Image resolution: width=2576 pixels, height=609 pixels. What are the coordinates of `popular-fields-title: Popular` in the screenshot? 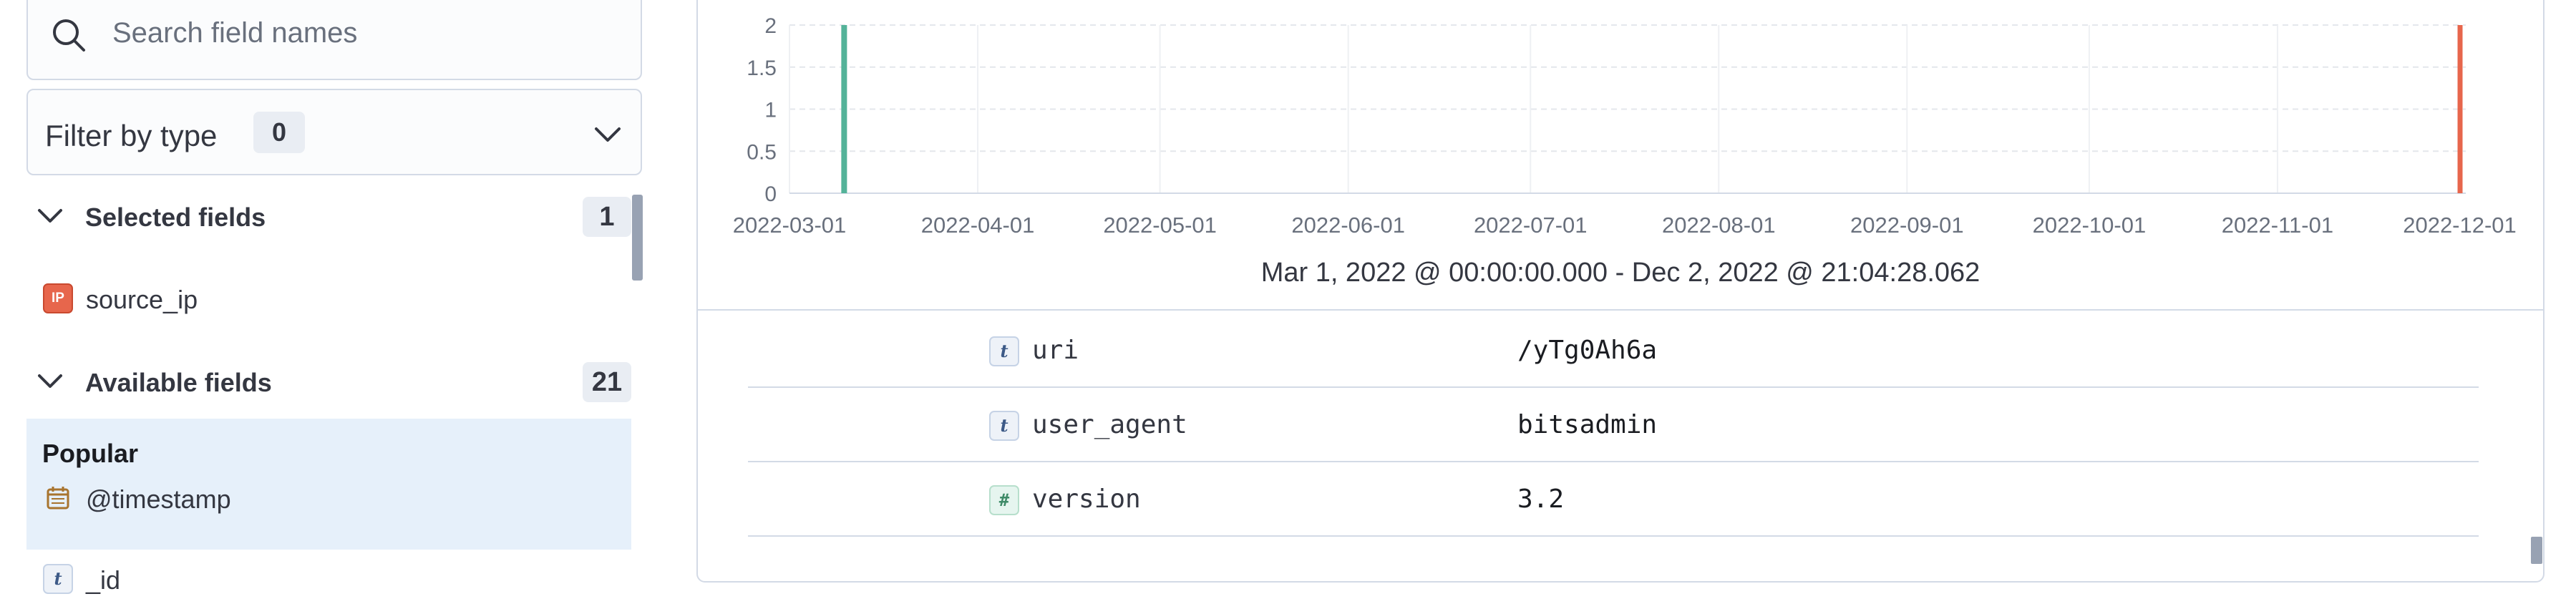 It's located at (90, 453).